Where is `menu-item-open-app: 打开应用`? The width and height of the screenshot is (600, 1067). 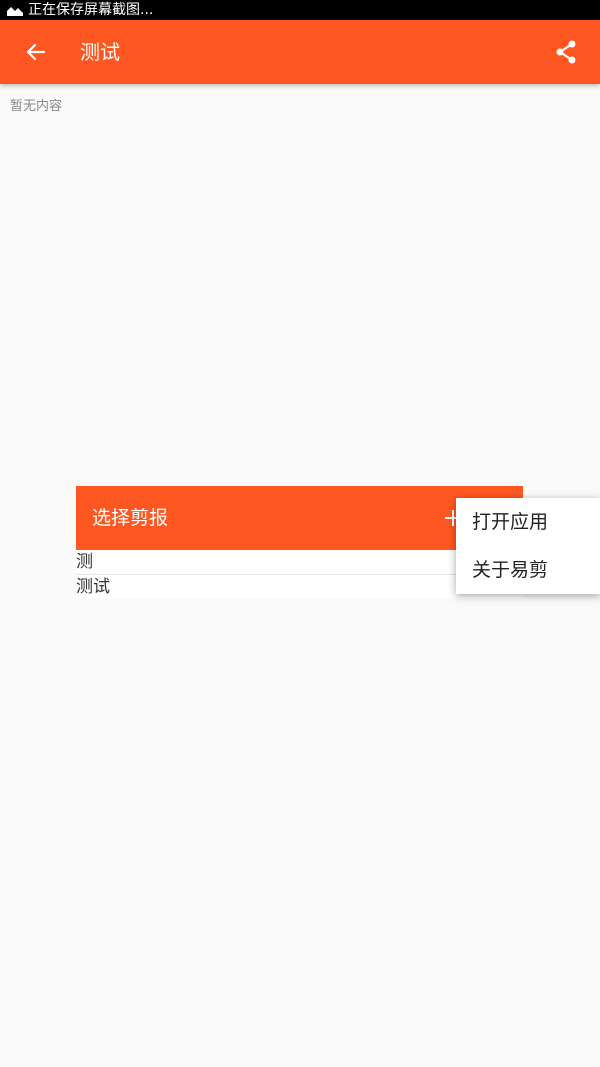 menu-item-open-app: 打开应用 is located at coordinates (528, 522).